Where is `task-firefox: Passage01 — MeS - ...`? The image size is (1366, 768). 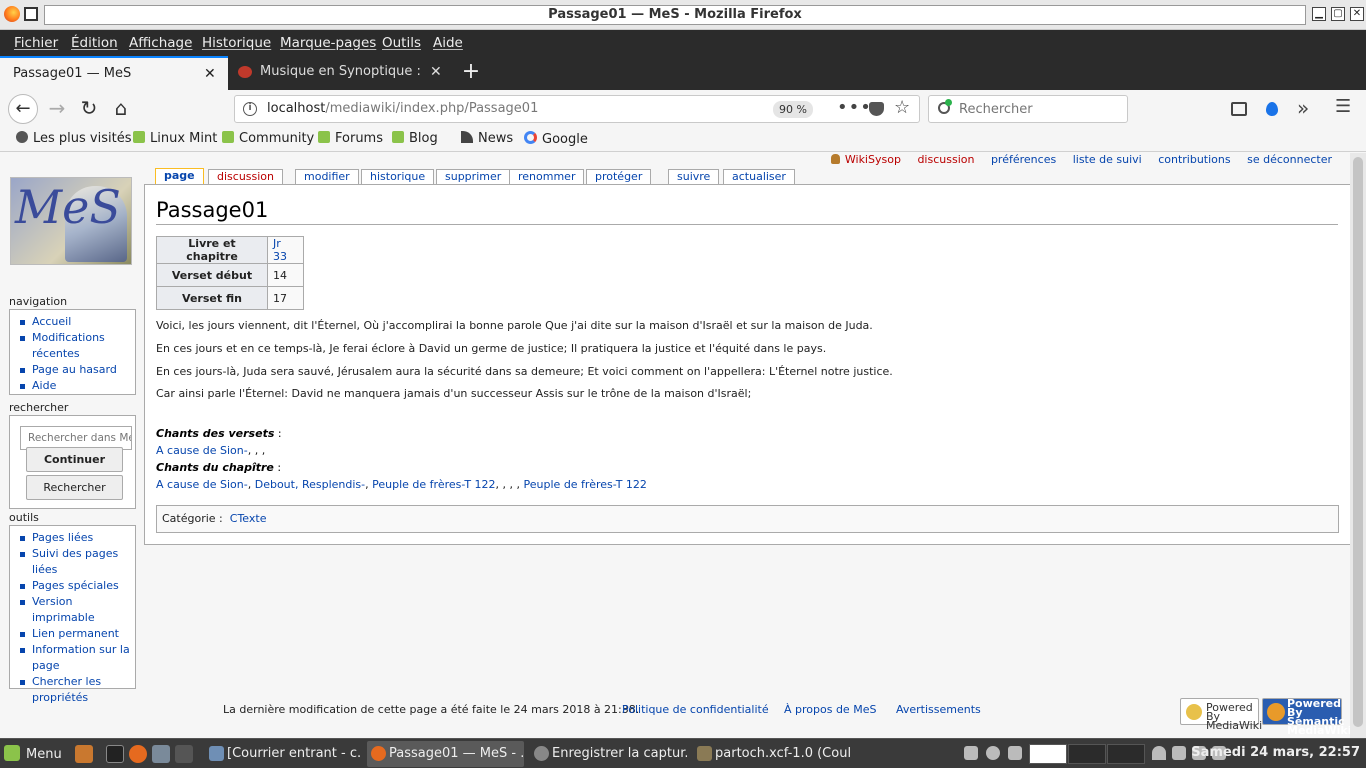 task-firefox: Passage01 — MeS - ... is located at coordinates (445, 754).